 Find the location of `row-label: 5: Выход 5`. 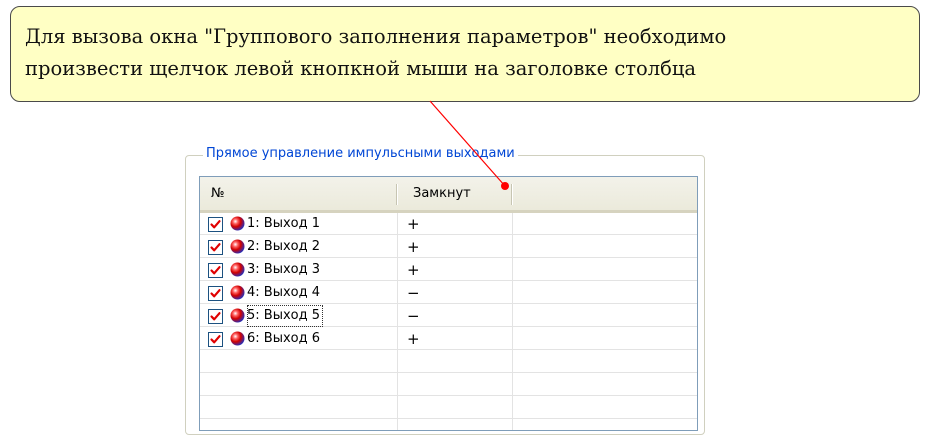

row-label: 5: Выход 5 is located at coordinates (285, 316).